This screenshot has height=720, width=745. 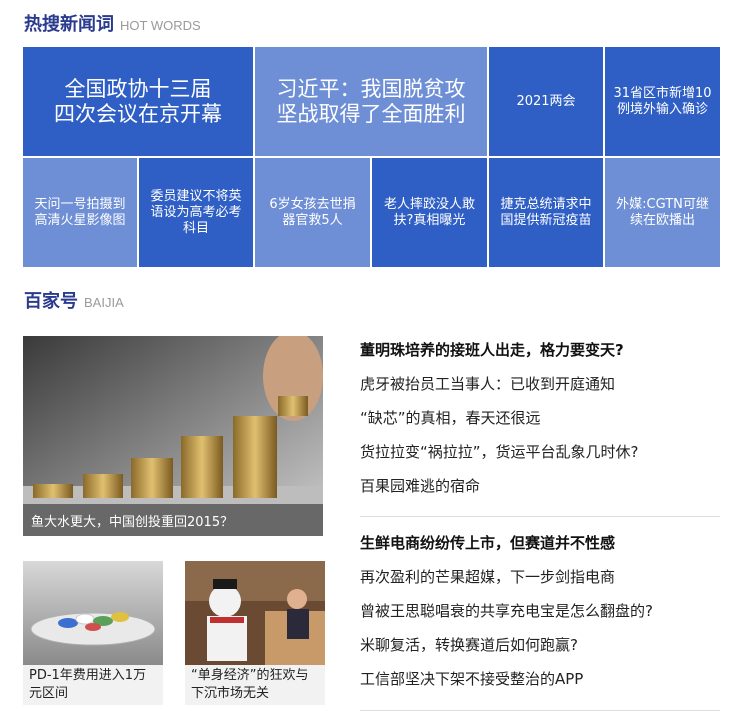 I want to click on tile-line: 例境外输入确诊, so click(x=662, y=109).